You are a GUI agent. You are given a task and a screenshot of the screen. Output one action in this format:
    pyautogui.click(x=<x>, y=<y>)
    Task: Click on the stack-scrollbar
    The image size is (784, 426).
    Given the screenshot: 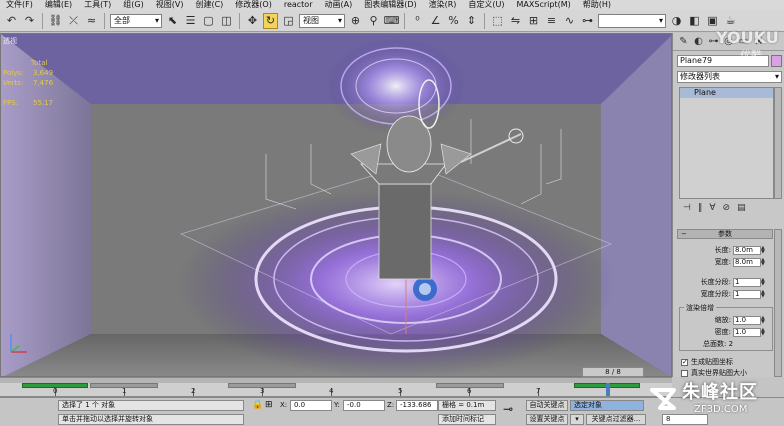 What is the action you would take?
    pyautogui.click(x=778, y=143)
    